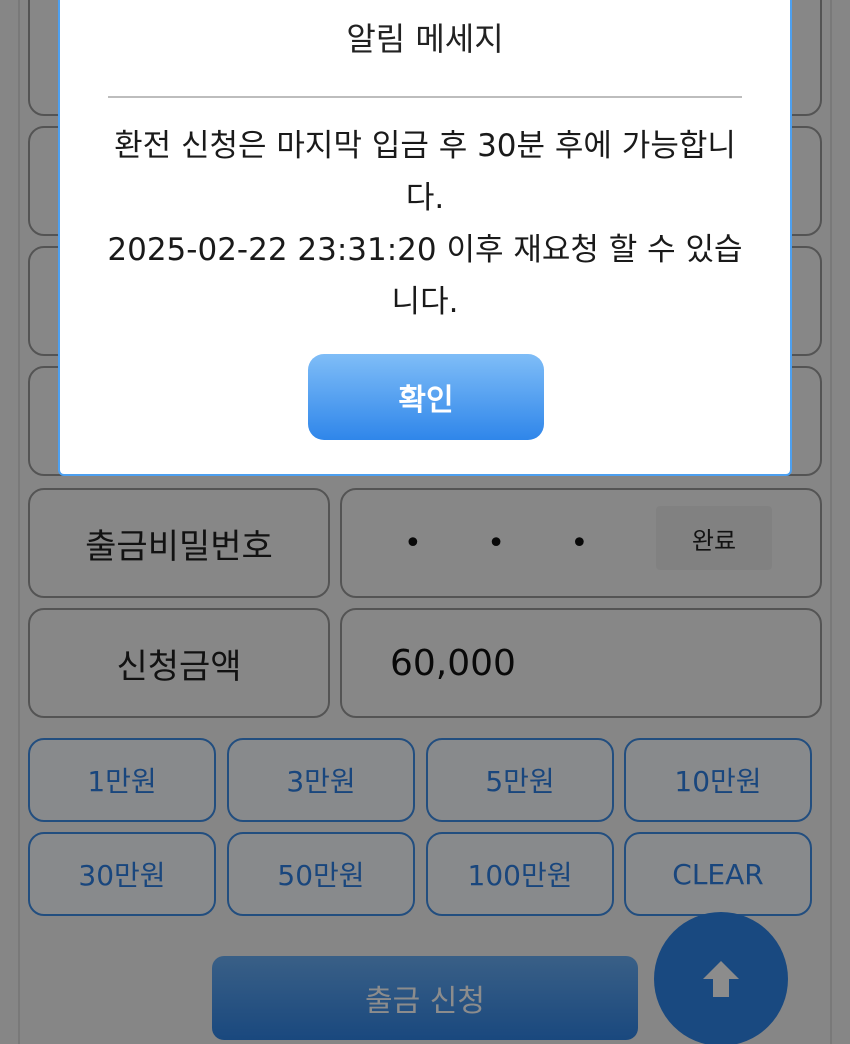 Image resolution: width=850 pixels, height=1044 pixels. Describe the element at coordinates (425, 97) in the screenshot. I see `dialog-divider` at that location.